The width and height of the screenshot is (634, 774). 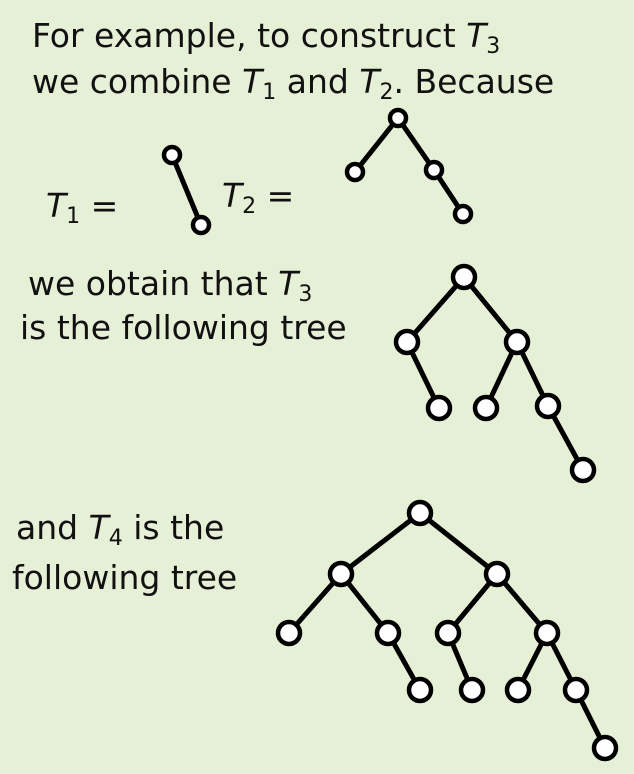 What do you see at coordinates (464, 277) in the screenshot?
I see `tree-t3-root-node` at bounding box center [464, 277].